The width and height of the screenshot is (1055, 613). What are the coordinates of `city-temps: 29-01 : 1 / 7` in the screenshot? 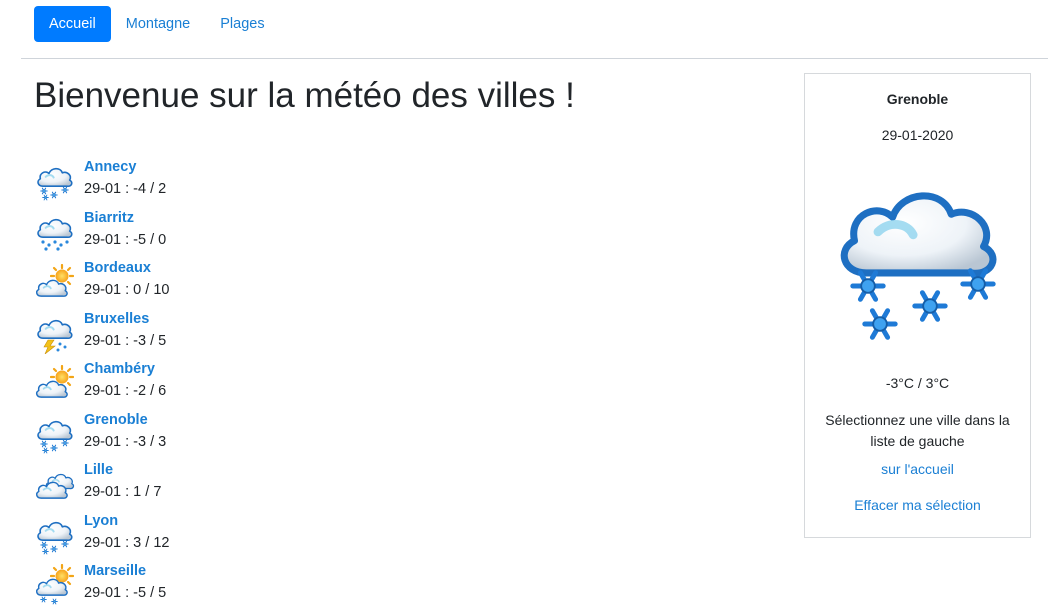 It's located at (123, 492).